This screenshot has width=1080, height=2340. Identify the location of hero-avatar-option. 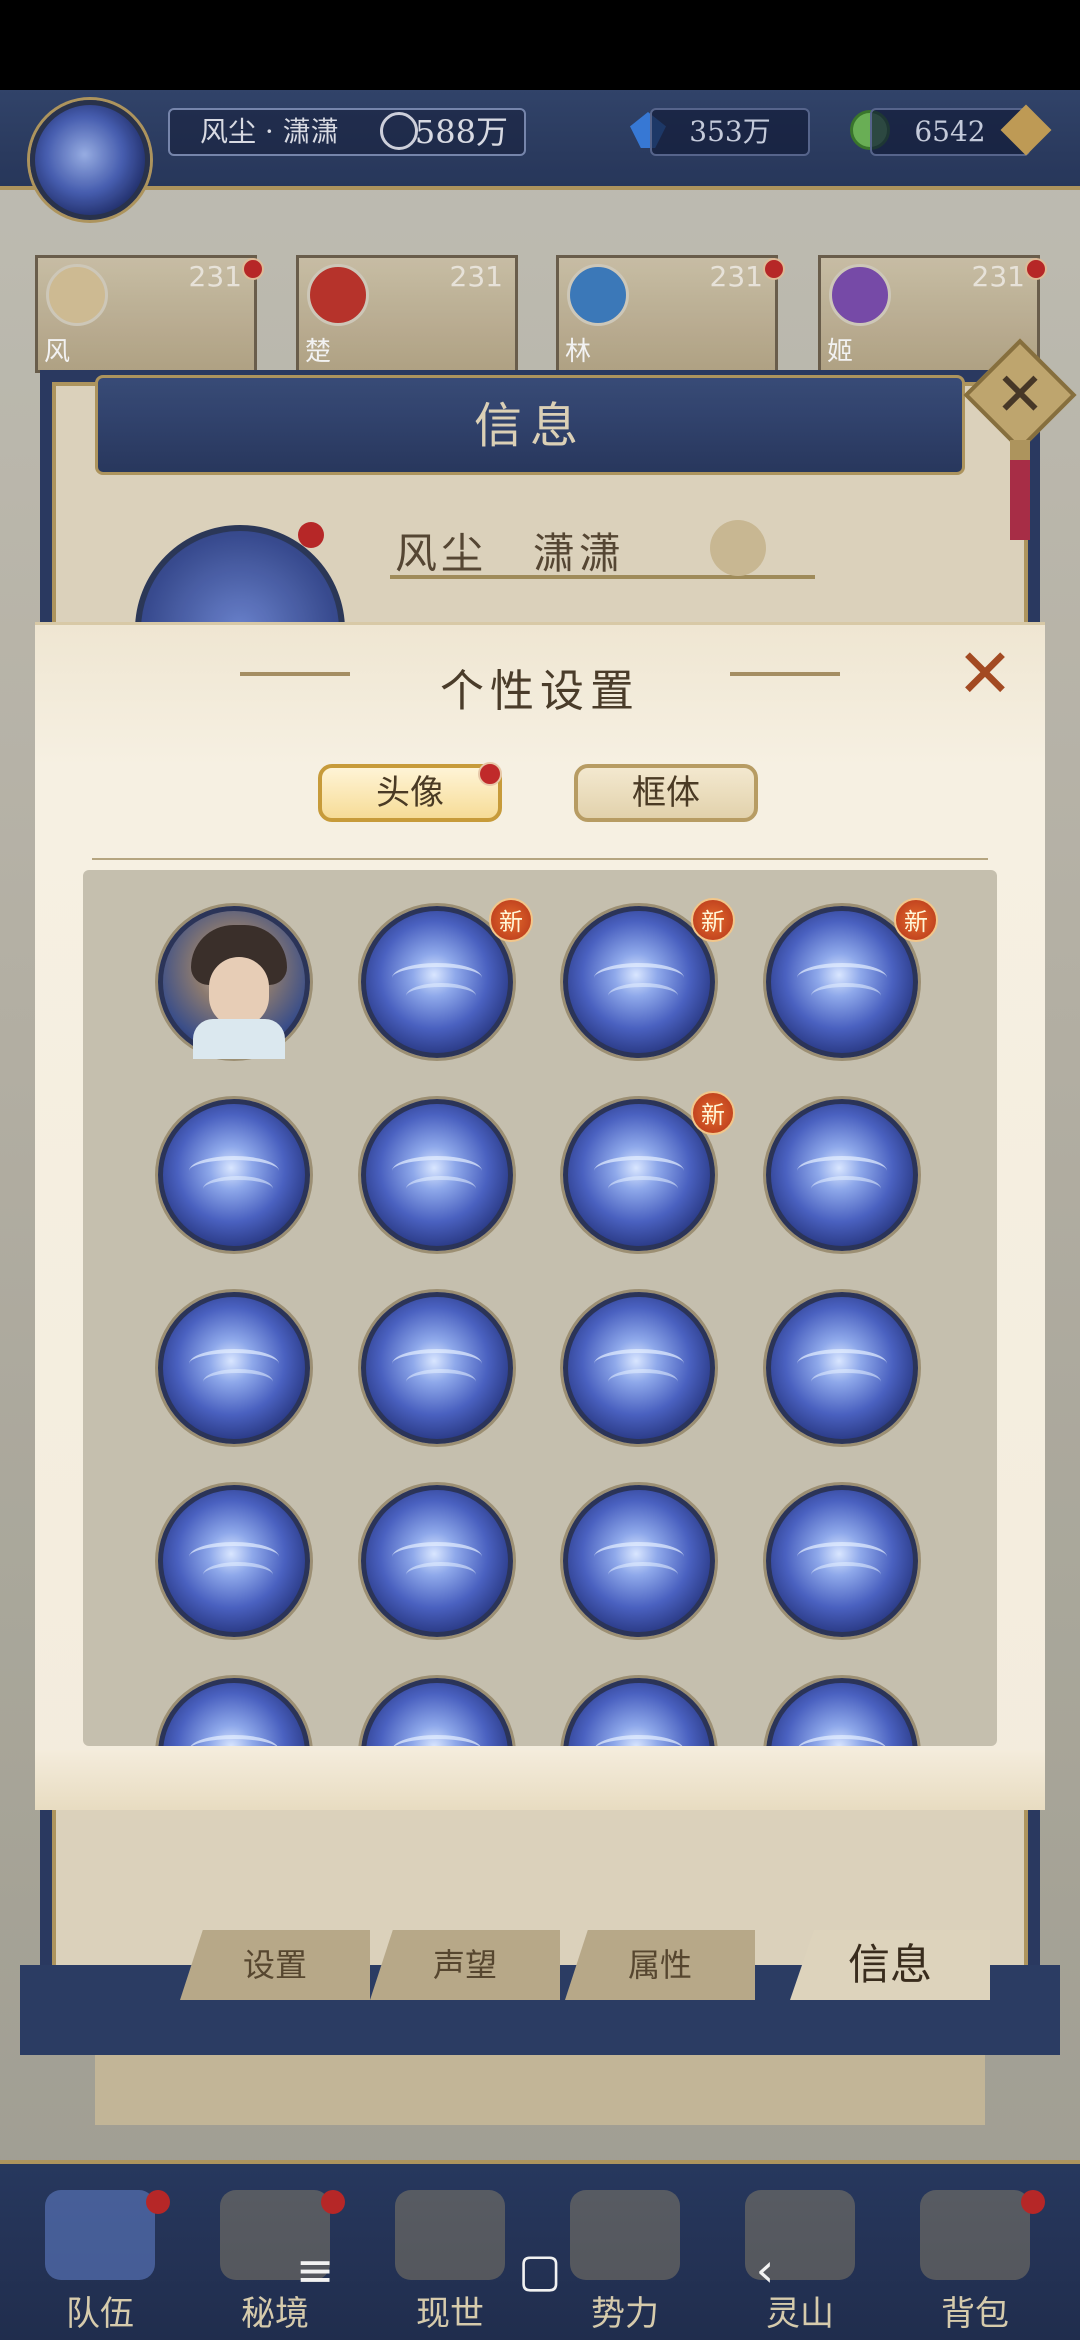
(234, 982).